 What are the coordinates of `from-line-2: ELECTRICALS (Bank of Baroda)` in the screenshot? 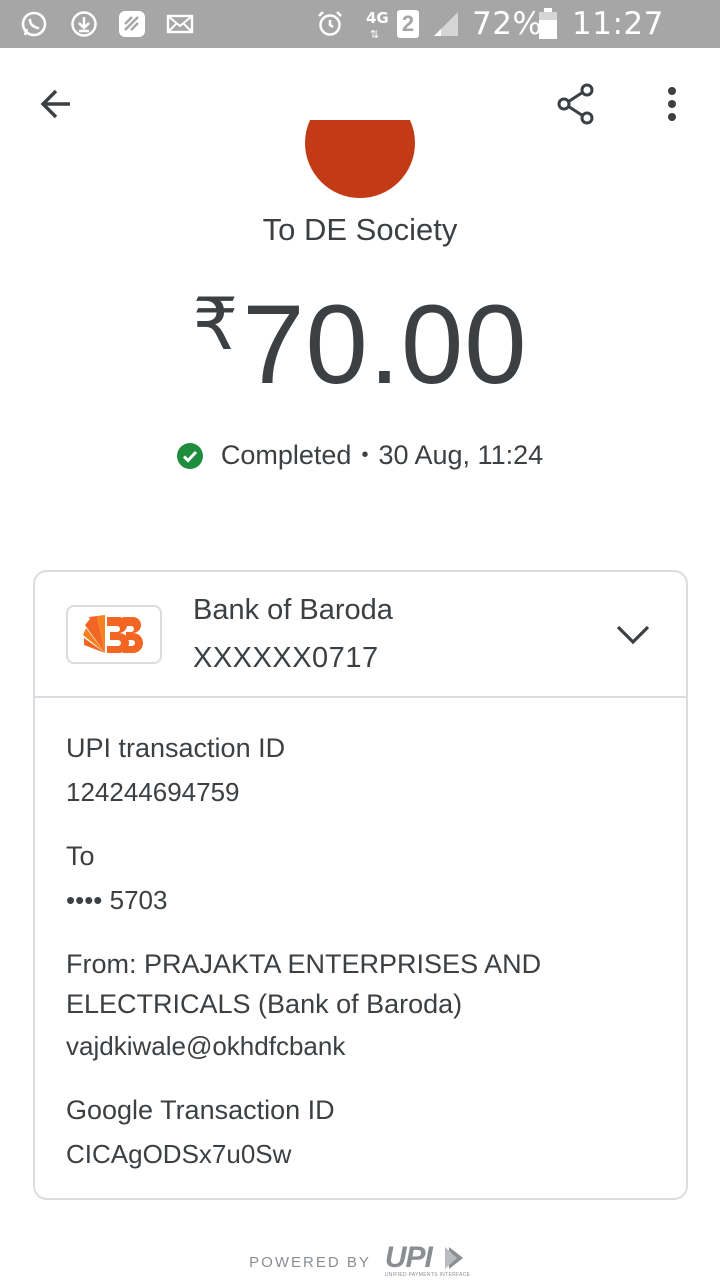 It's located at (264, 1004).